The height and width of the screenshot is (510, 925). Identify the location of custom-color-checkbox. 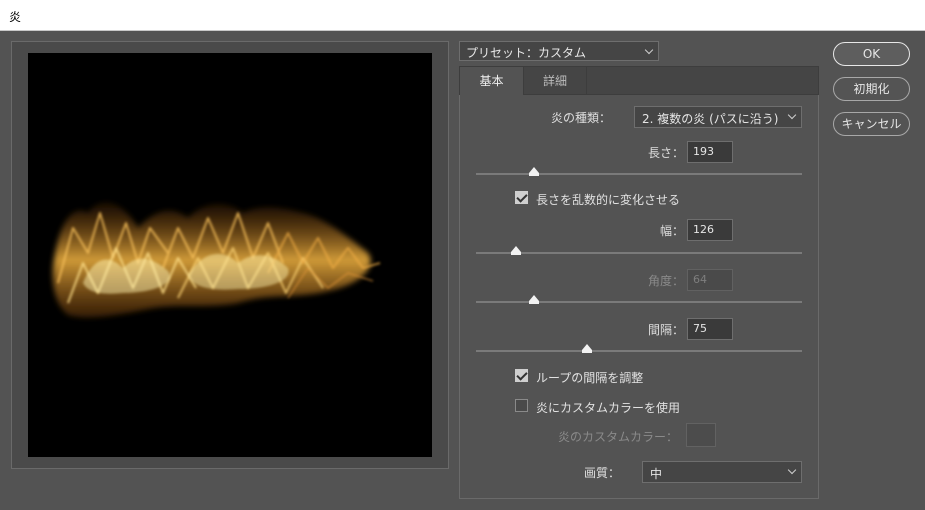
(521, 405).